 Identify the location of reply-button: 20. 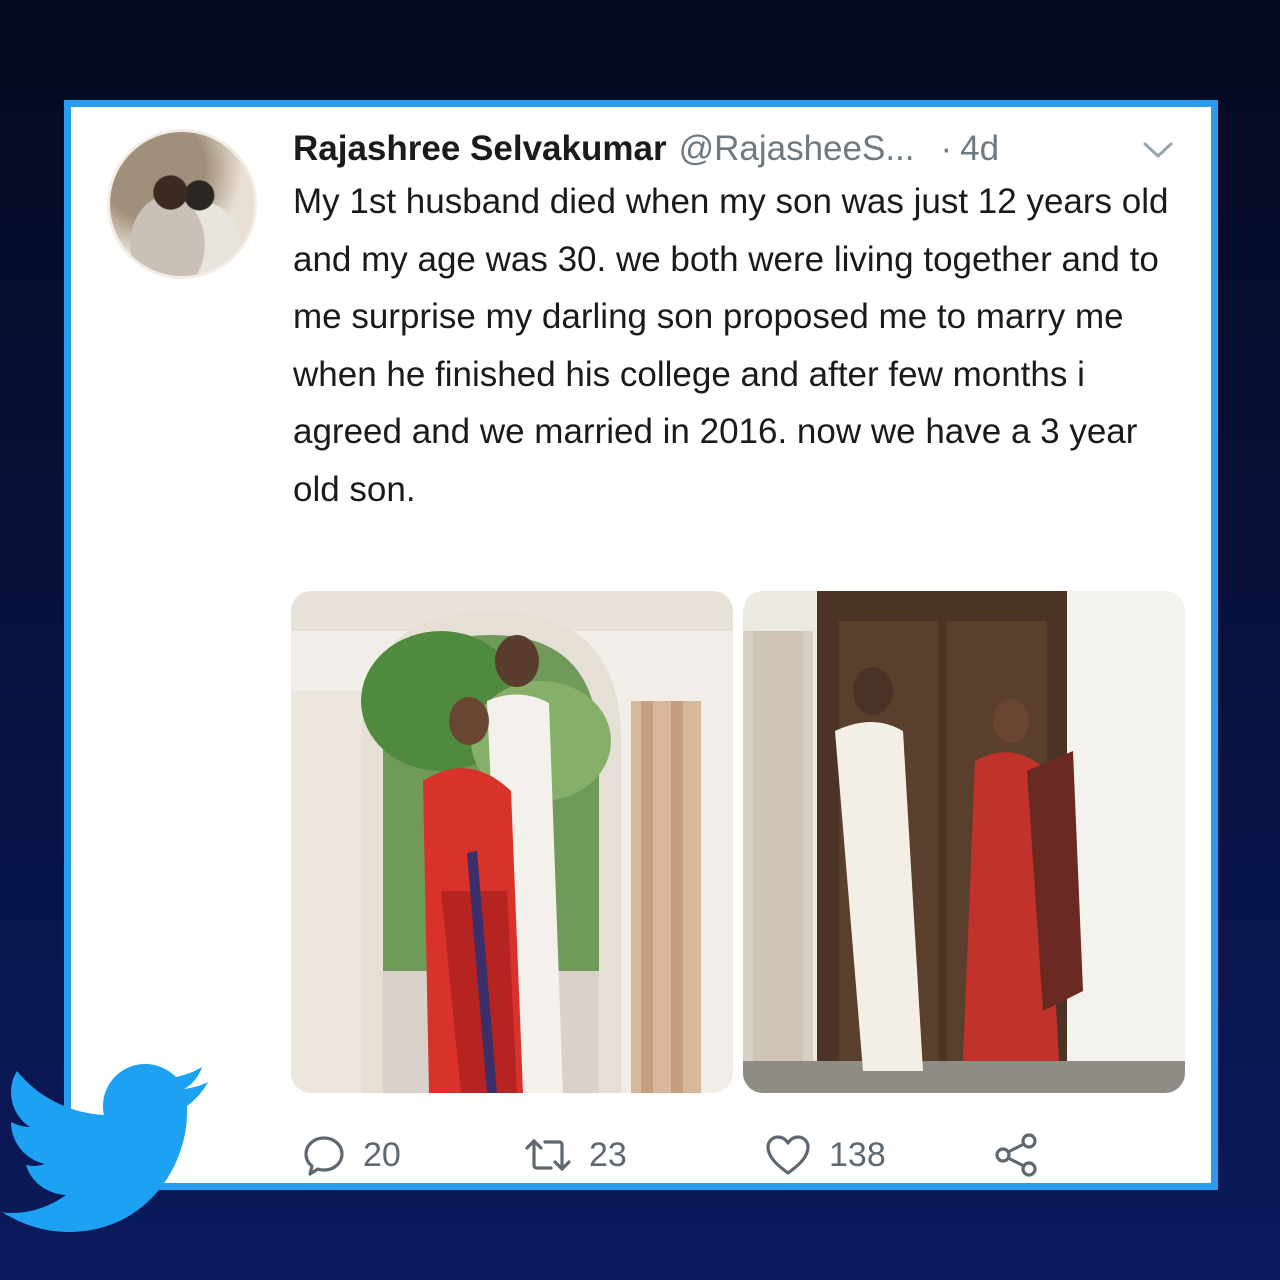
(351, 1155).